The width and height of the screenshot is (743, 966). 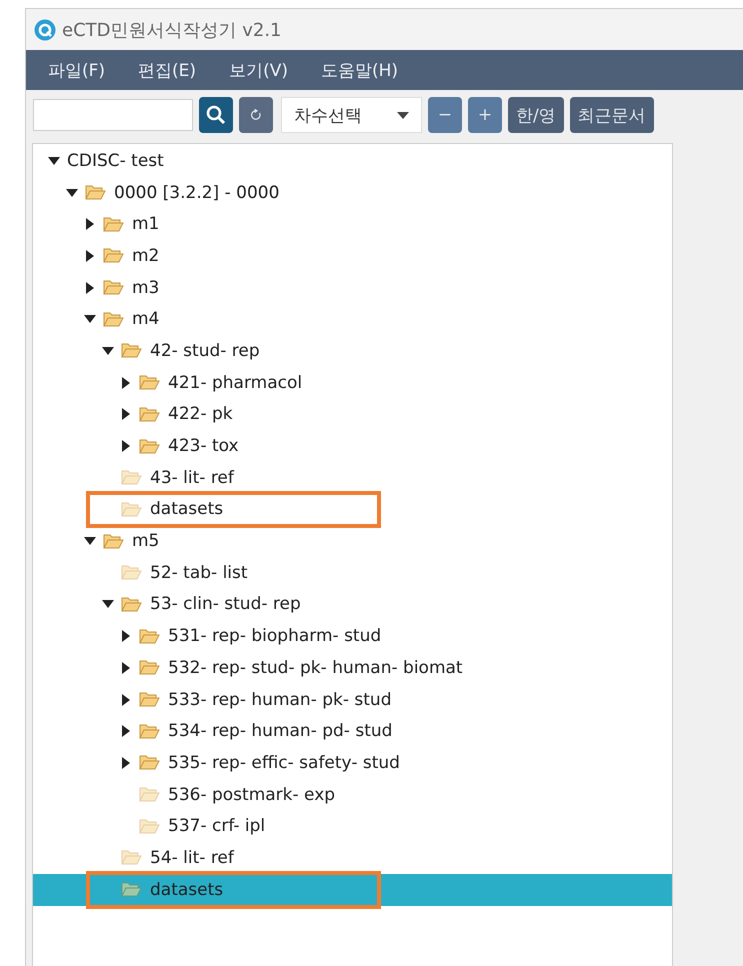 What do you see at coordinates (352, 478) in the screenshot?
I see `tree-item: 43- lit- ref` at bounding box center [352, 478].